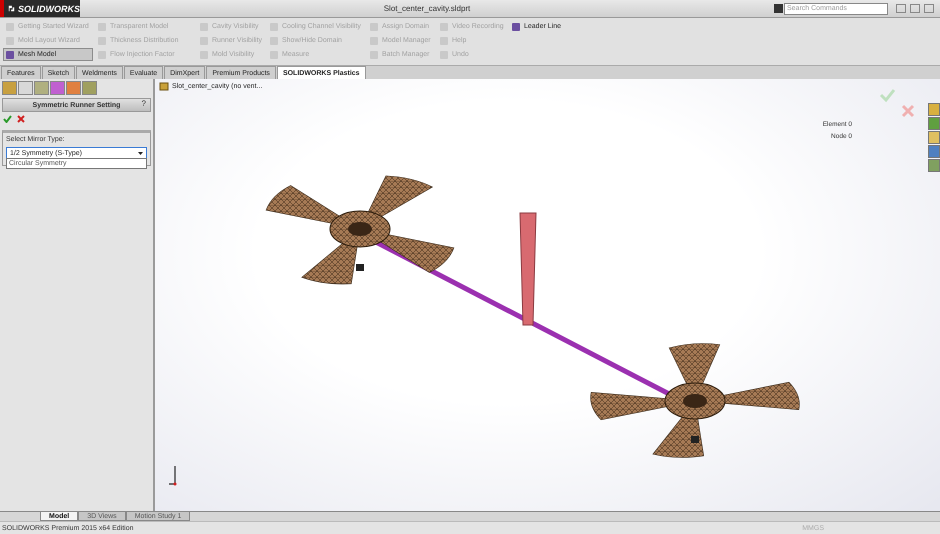 Image resolution: width=940 pixels, height=534 pixels. Describe the element at coordinates (140, 153) in the screenshot. I see `caret-icon` at that location.